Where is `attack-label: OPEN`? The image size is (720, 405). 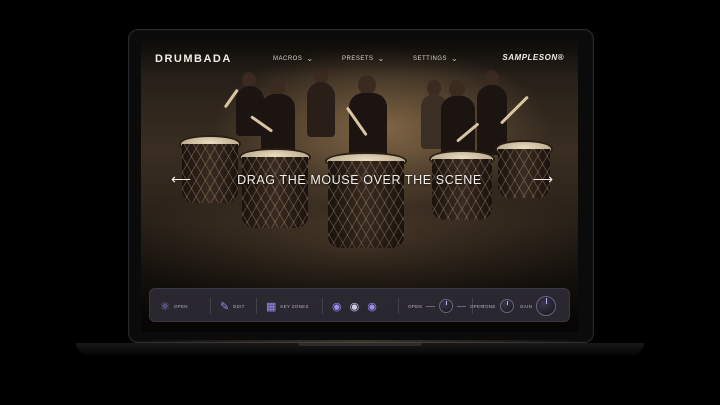
attack-label: OPEN is located at coordinates (415, 306).